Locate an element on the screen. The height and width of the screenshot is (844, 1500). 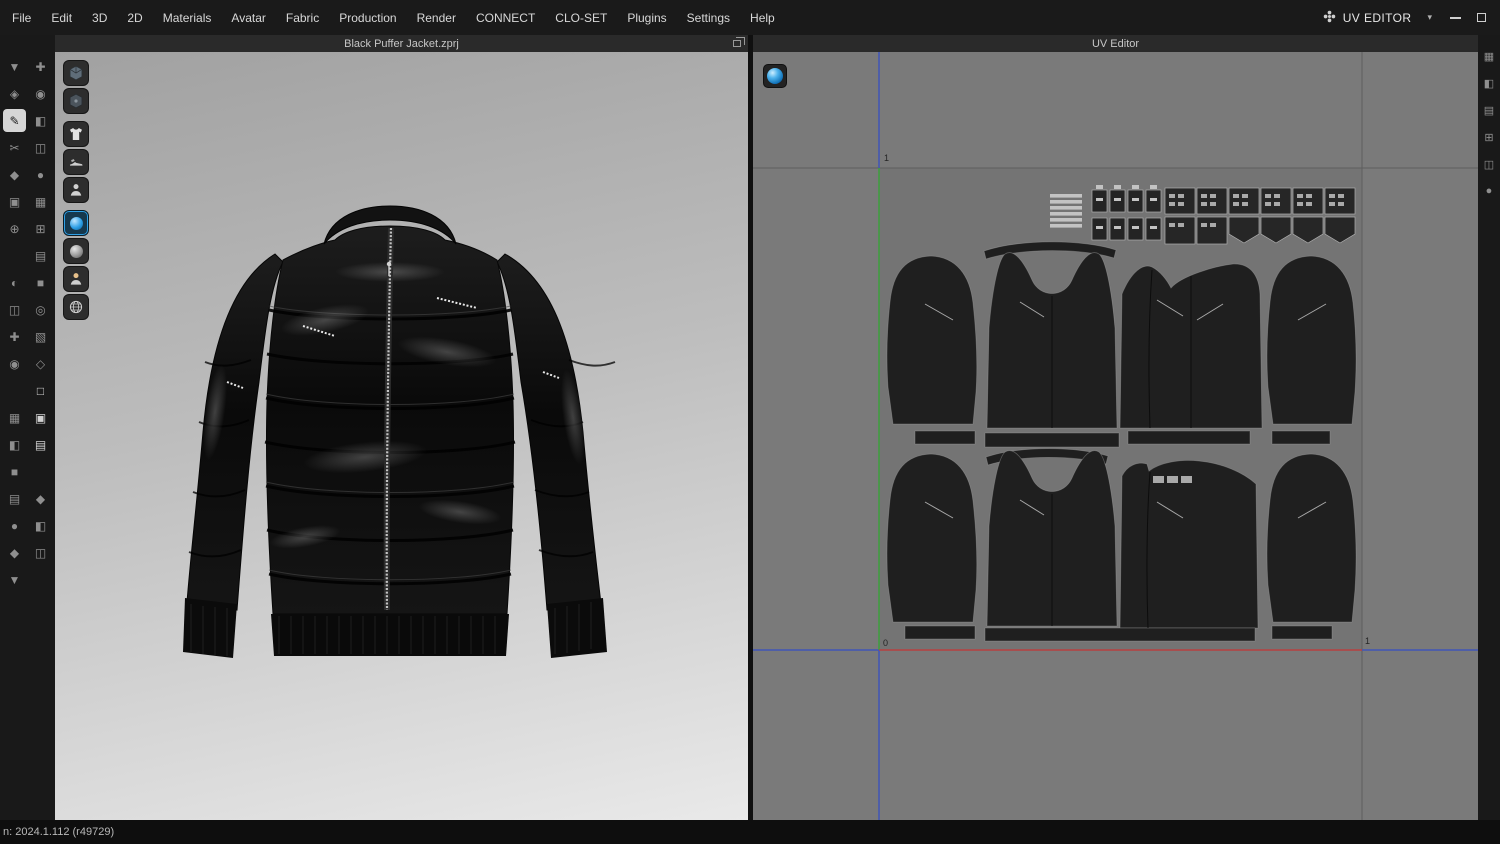
version-text: n: 2024.1.112 (r49729) is located at coordinates (59, 832).